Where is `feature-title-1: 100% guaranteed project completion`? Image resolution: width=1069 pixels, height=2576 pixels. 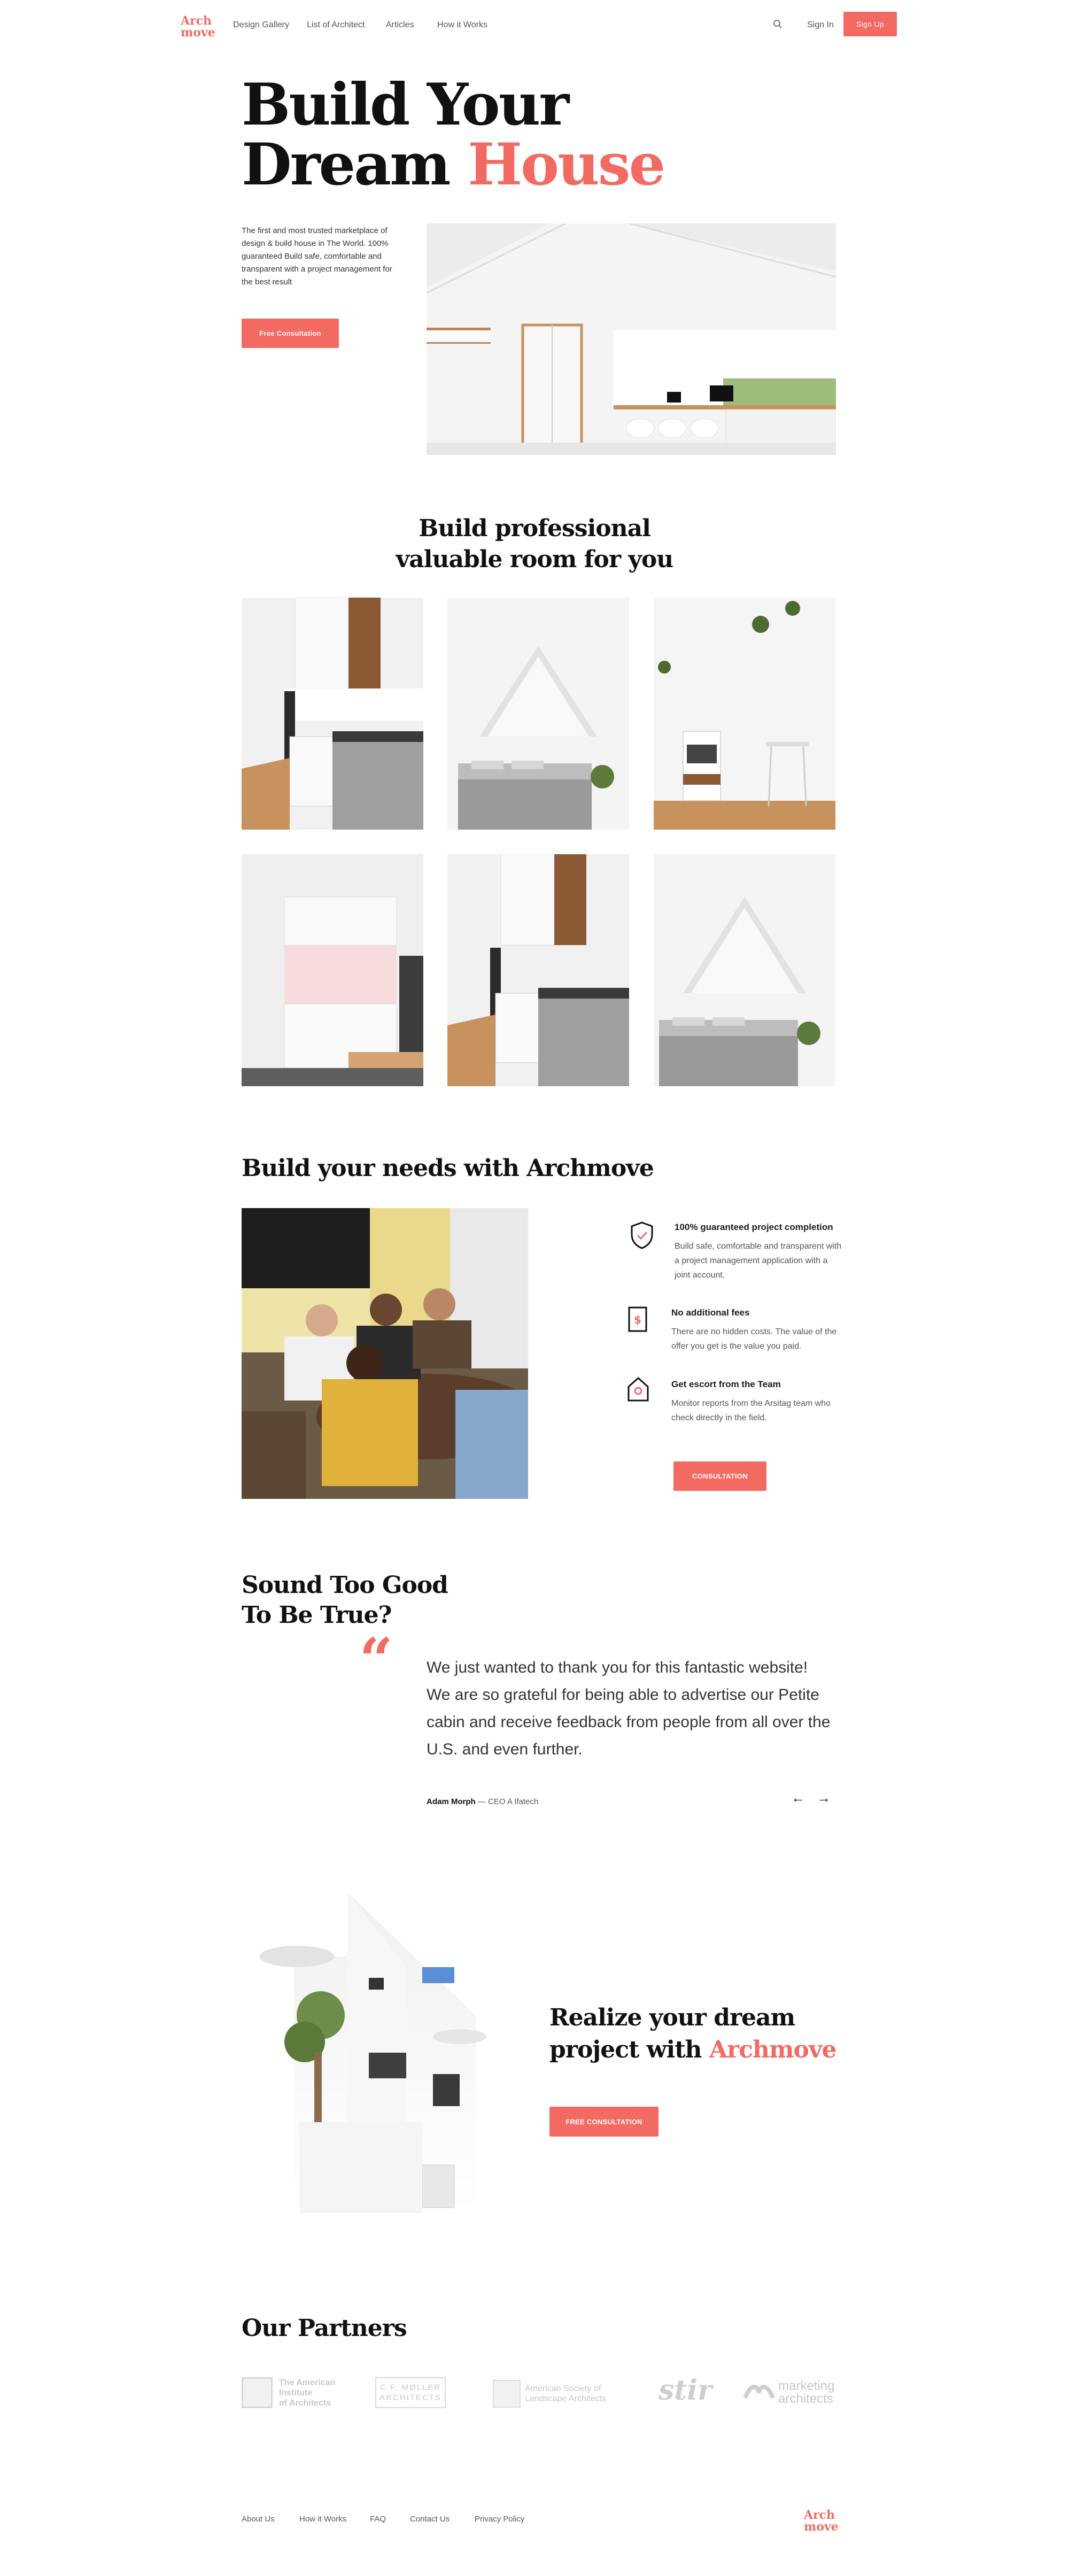 feature-title-1: 100% guaranteed project completion is located at coordinates (754, 1227).